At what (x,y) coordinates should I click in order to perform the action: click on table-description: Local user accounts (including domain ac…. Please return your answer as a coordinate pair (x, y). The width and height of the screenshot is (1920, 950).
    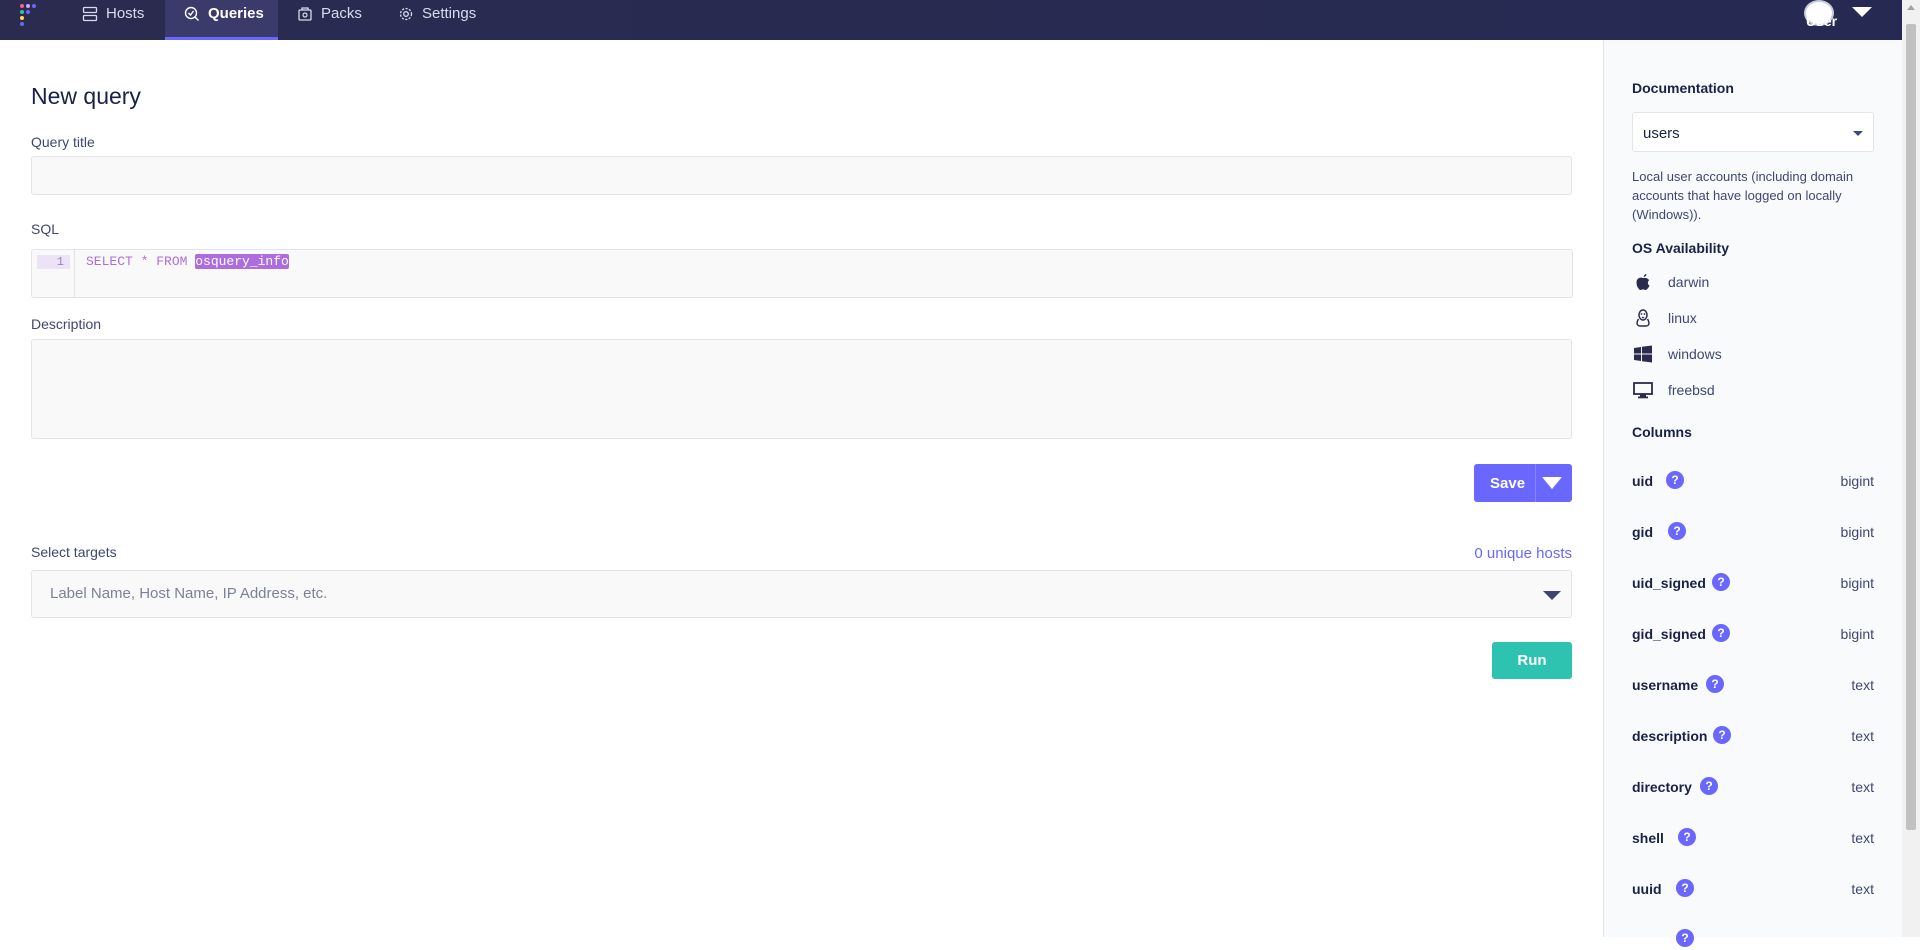
    Looking at the image, I should click on (1743, 195).